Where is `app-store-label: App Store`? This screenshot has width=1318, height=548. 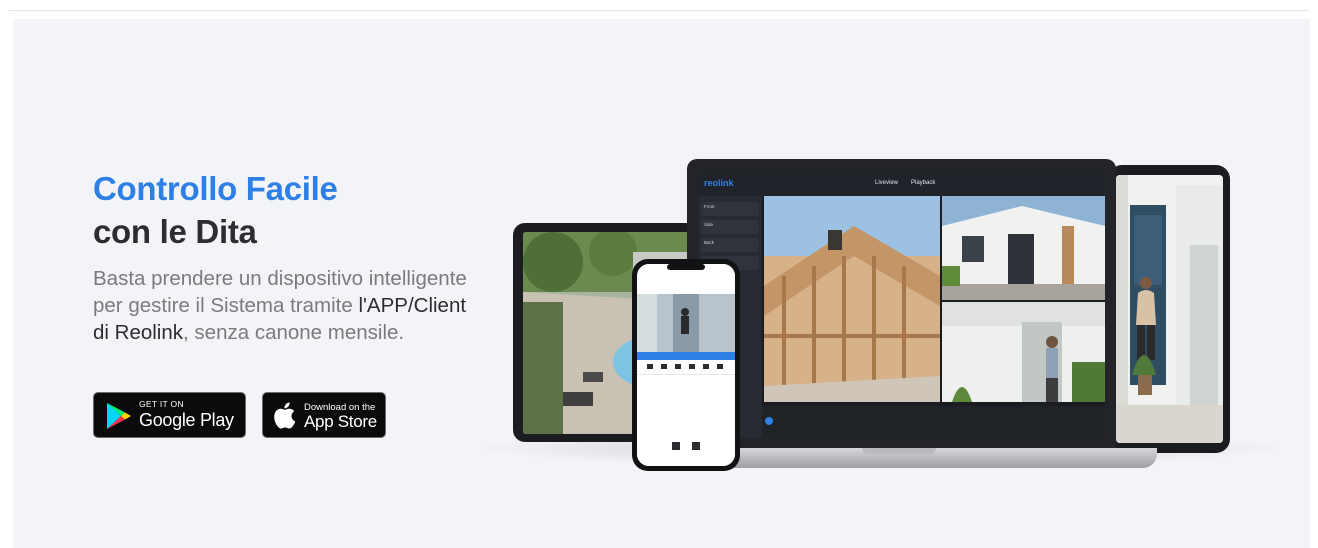 app-store-label: App Store is located at coordinates (340, 421).